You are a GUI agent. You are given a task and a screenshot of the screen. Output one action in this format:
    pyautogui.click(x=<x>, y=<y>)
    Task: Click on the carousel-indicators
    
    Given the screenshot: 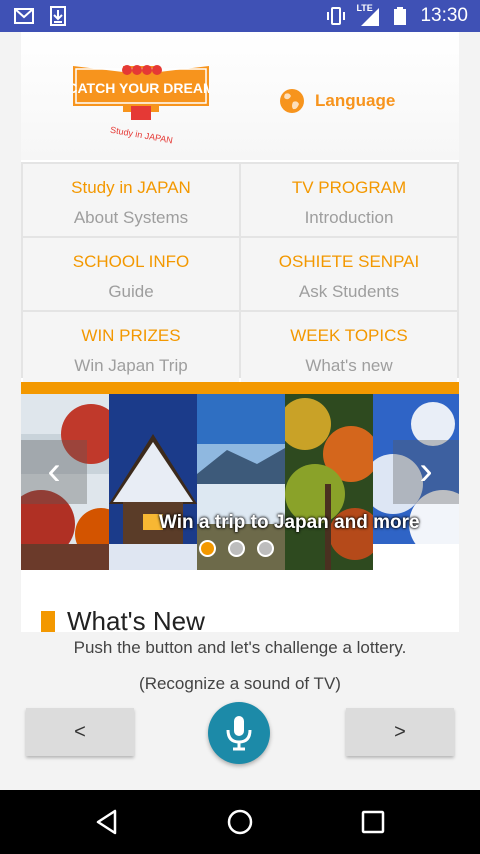 What is the action you would take?
    pyautogui.click(x=236, y=548)
    